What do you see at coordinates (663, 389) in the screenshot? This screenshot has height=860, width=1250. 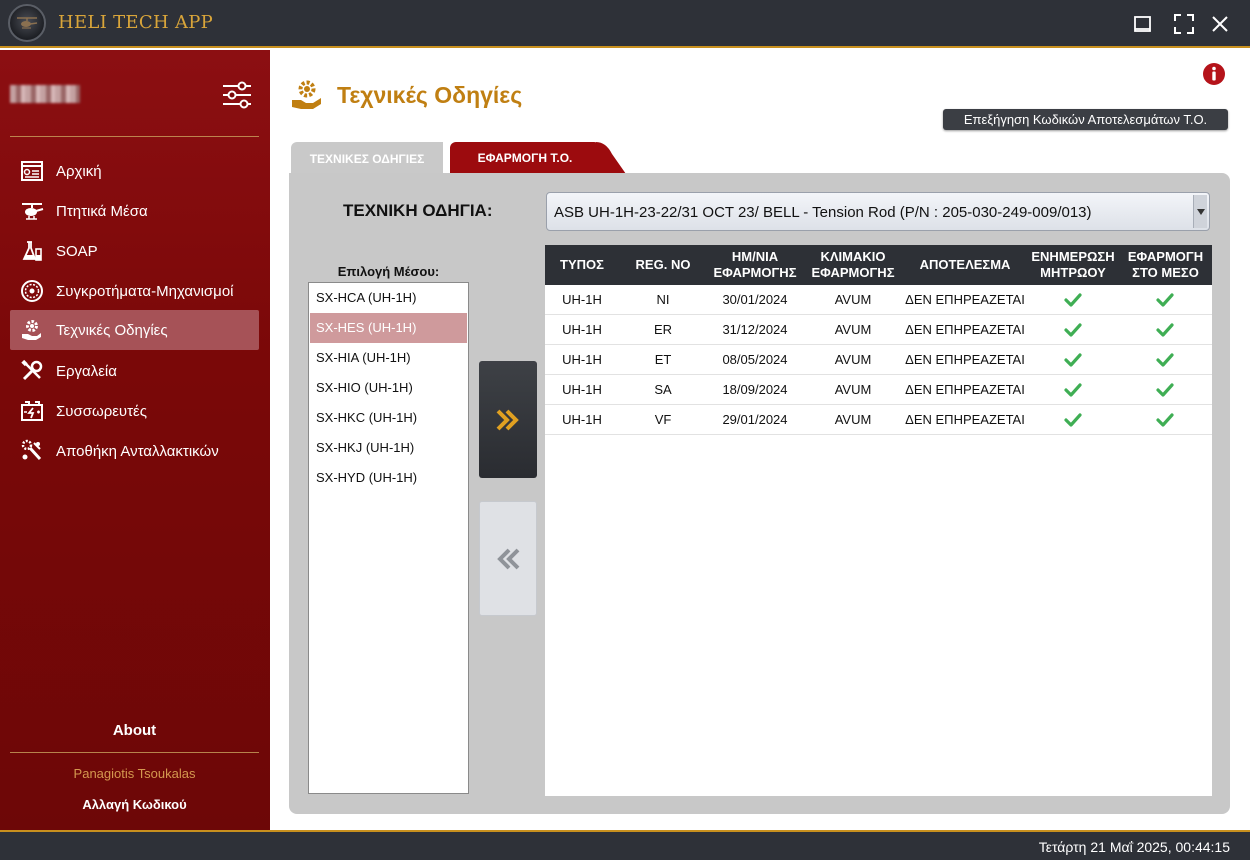 I see `table-cell-reg: SA` at bounding box center [663, 389].